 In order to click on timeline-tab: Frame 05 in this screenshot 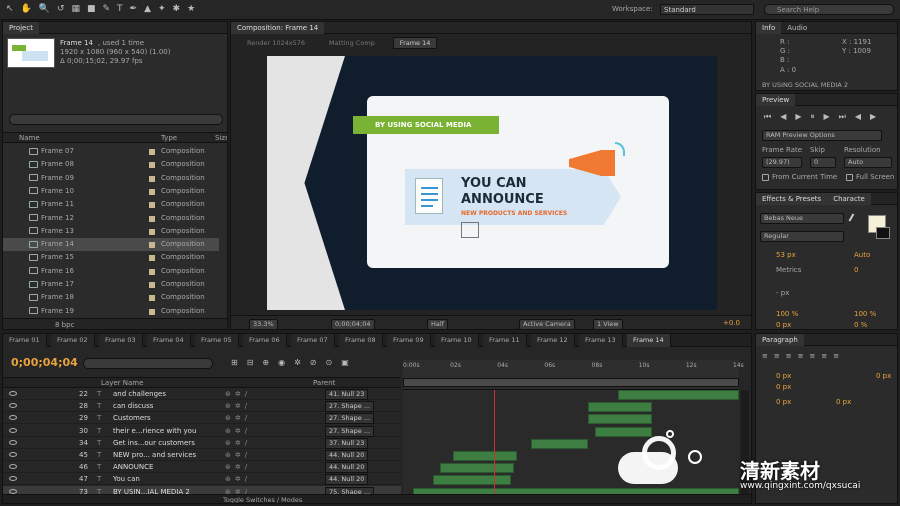, I will do `click(217, 340)`.